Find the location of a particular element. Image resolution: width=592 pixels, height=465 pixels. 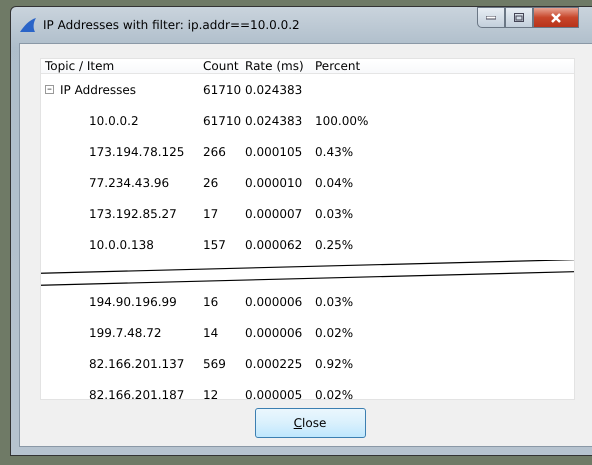

minimize-icon is located at coordinates (491, 18).